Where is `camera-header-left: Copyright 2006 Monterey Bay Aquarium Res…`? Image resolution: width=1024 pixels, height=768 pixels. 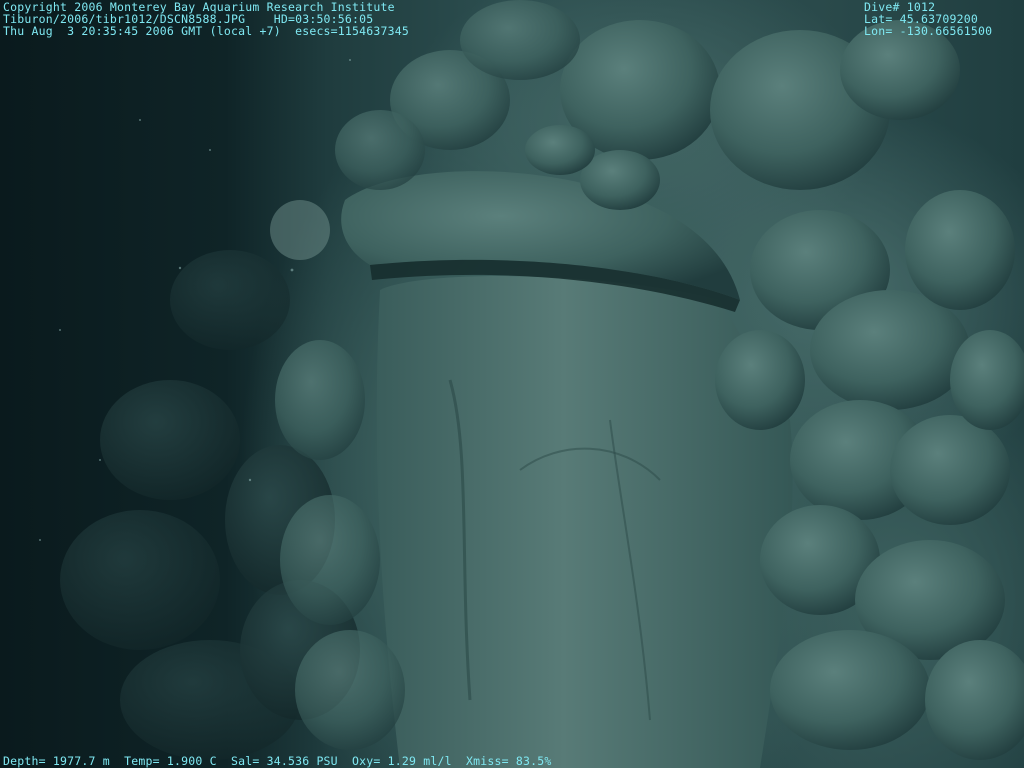
camera-header-left: Copyright 2006 Monterey Bay Aquarium Res… is located at coordinates (206, 19).